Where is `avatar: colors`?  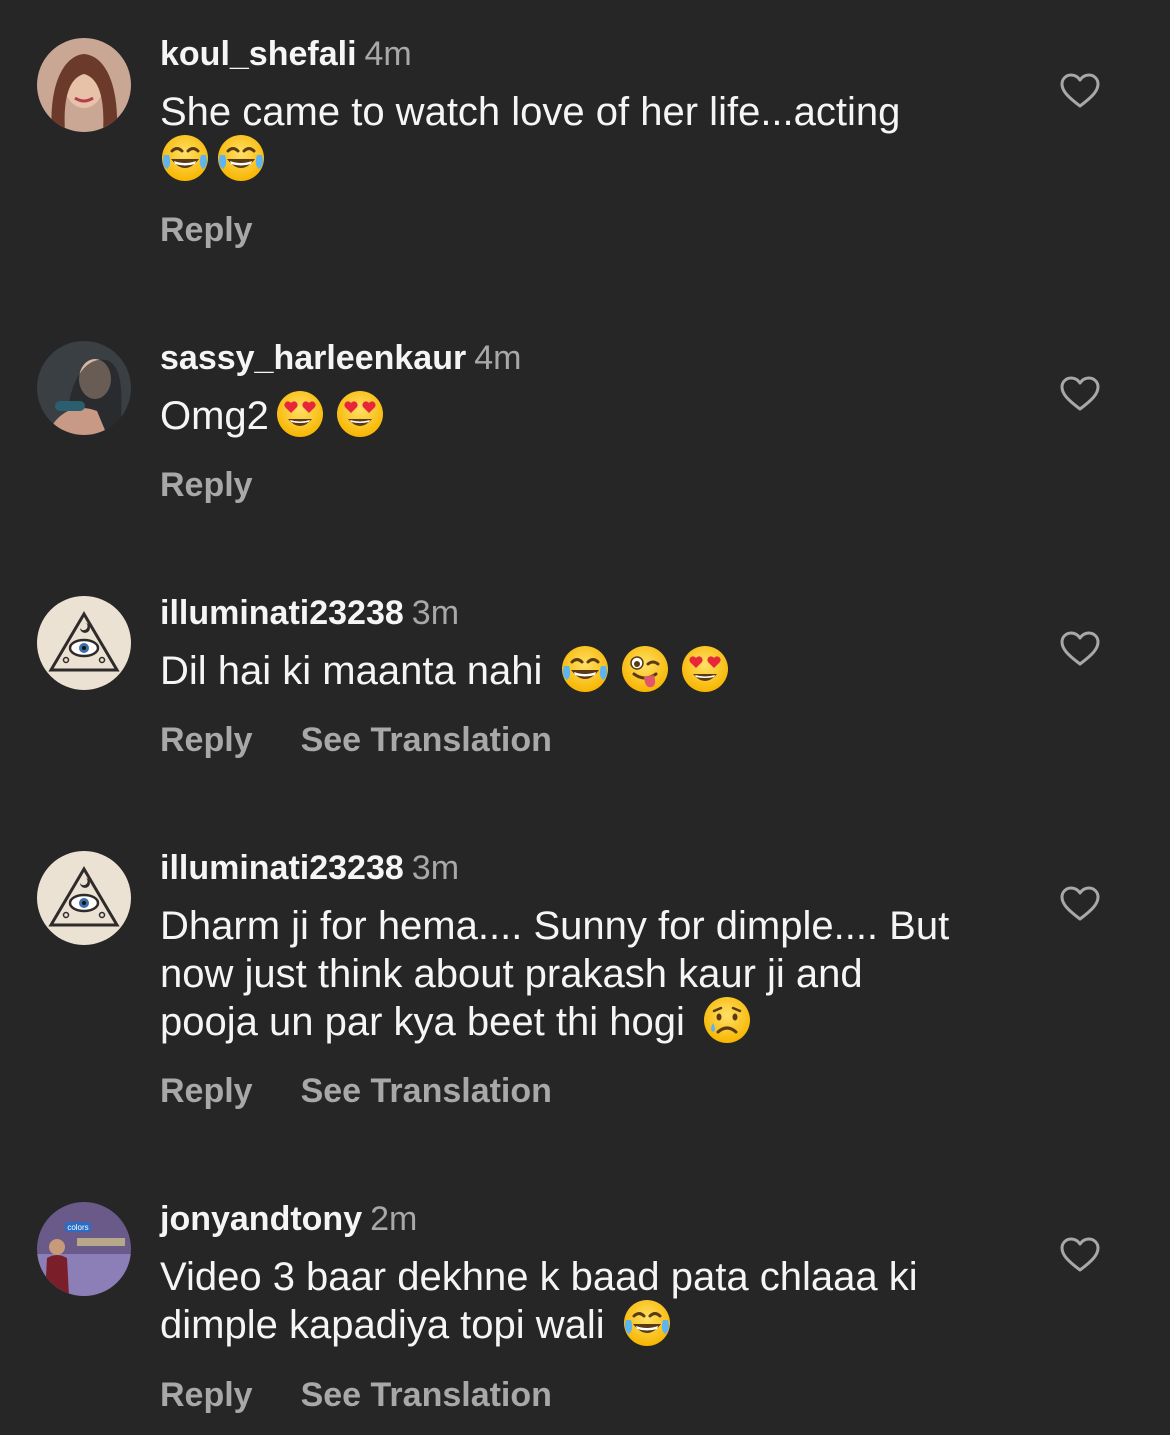
avatar: colors is located at coordinates (84, 1249).